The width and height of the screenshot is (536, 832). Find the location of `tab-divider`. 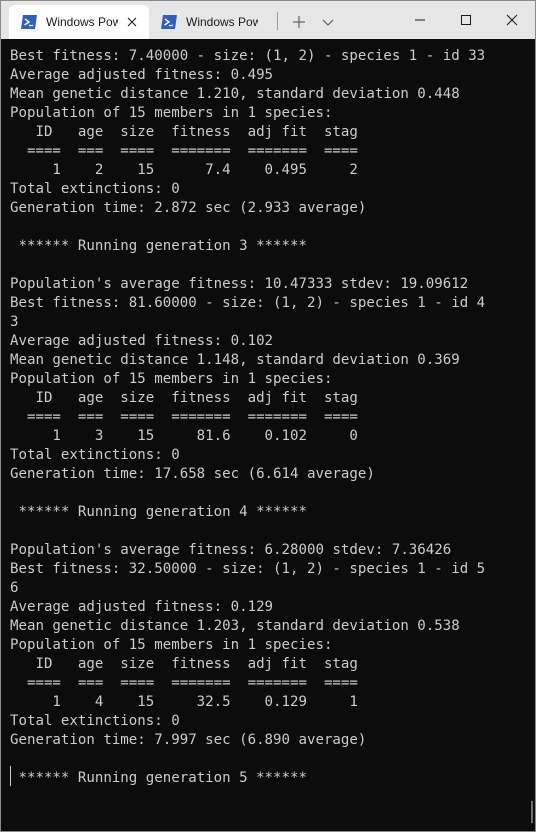

tab-divider is located at coordinates (277, 21).